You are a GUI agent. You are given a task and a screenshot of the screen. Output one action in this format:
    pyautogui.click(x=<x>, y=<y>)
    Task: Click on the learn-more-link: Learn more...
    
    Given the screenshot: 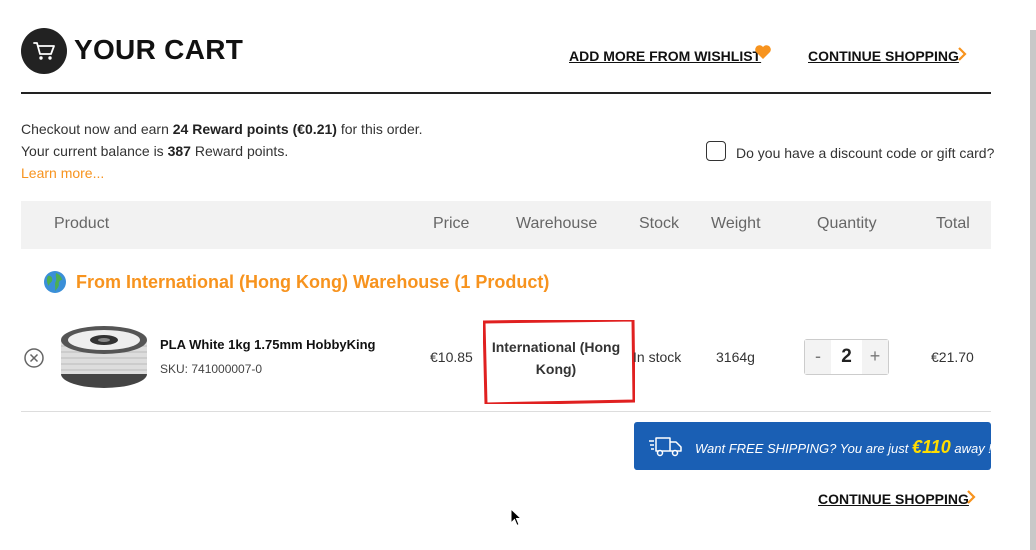 What is the action you would take?
    pyautogui.click(x=222, y=173)
    